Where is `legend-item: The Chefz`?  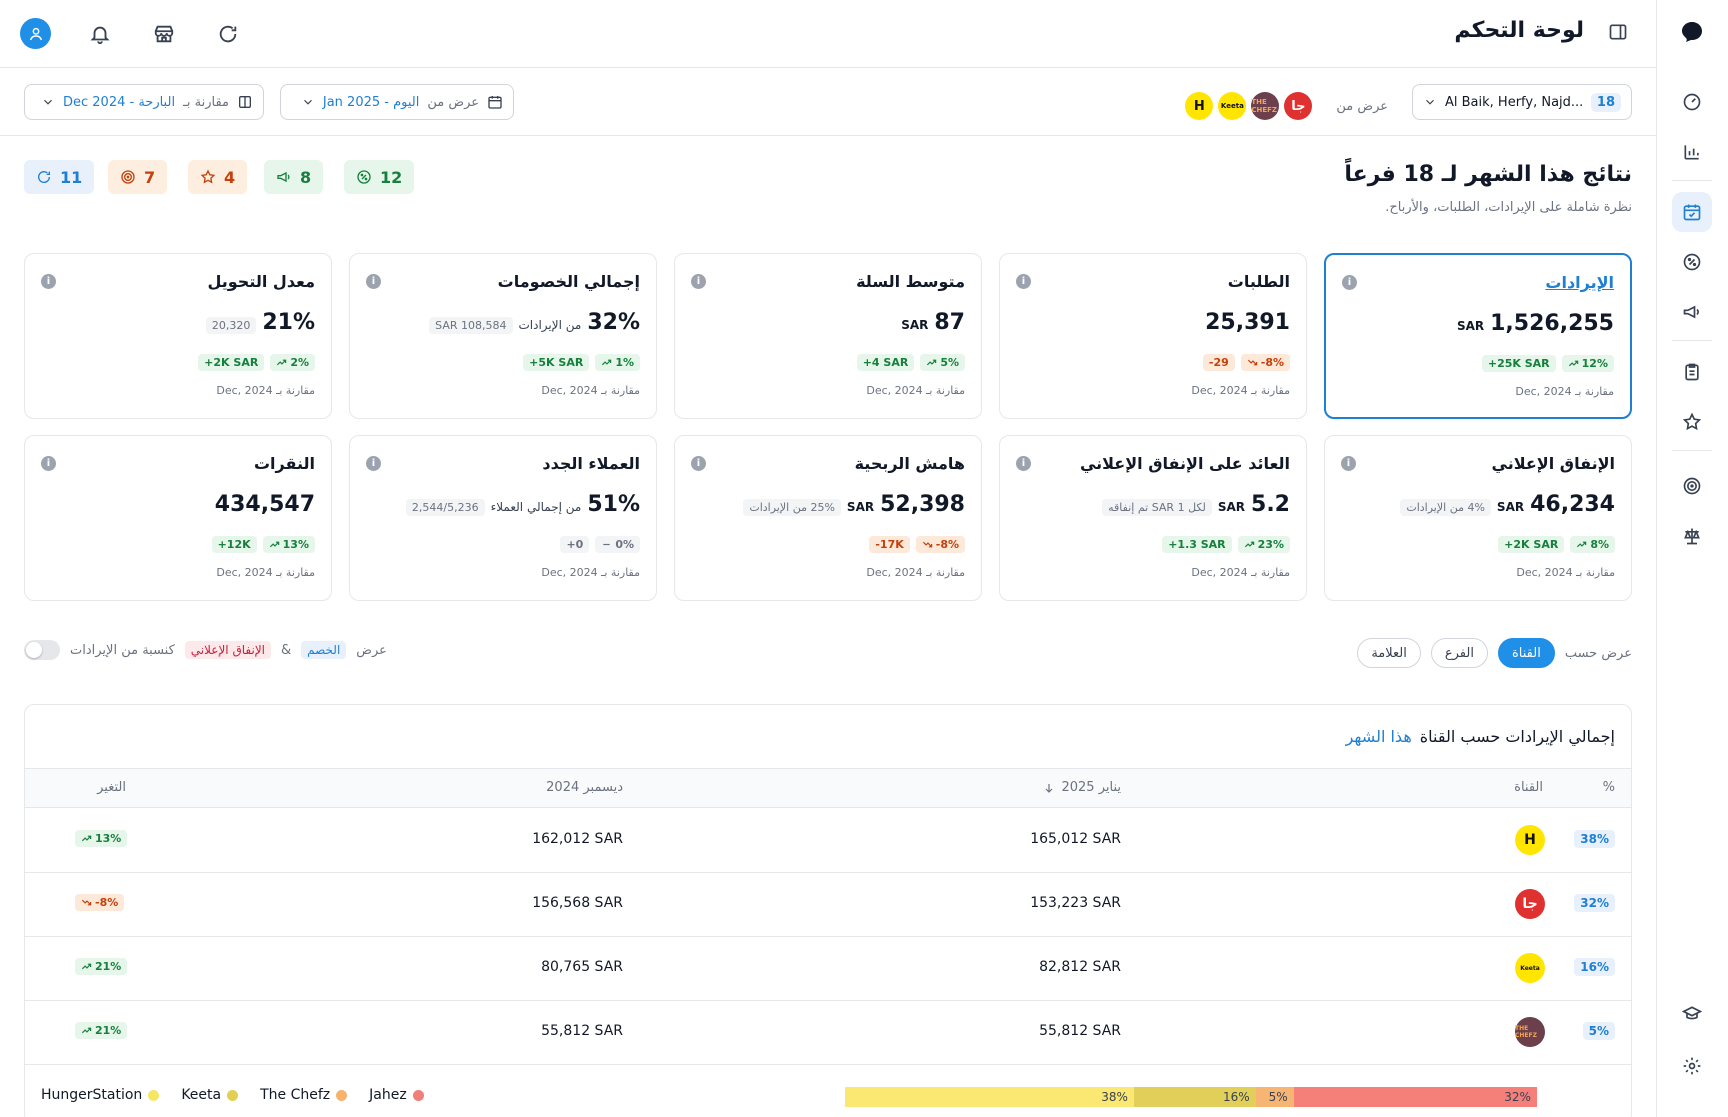
legend-item: The Chefz is located at coordinates (304, 1095).